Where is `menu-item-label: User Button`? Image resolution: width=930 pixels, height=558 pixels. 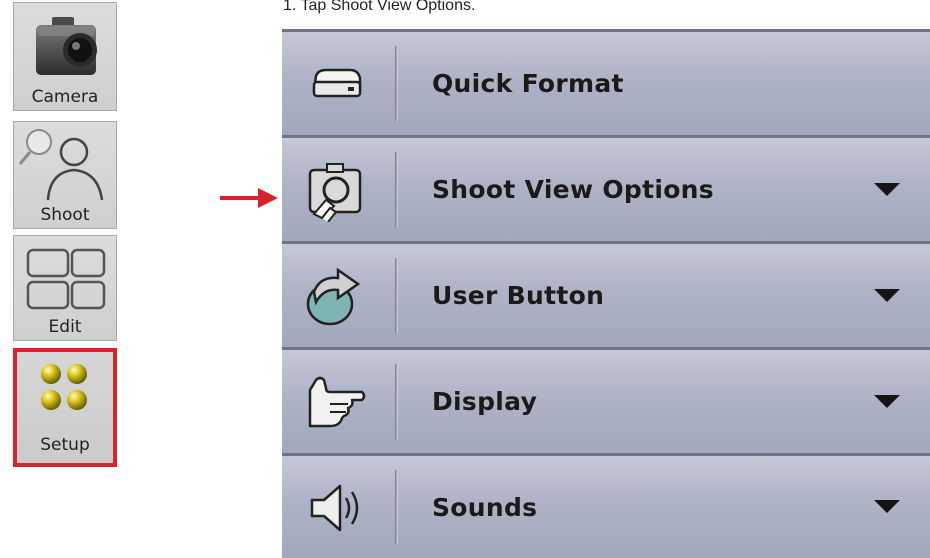
menu-item-label: User Button is located at coordinates (518, 295).